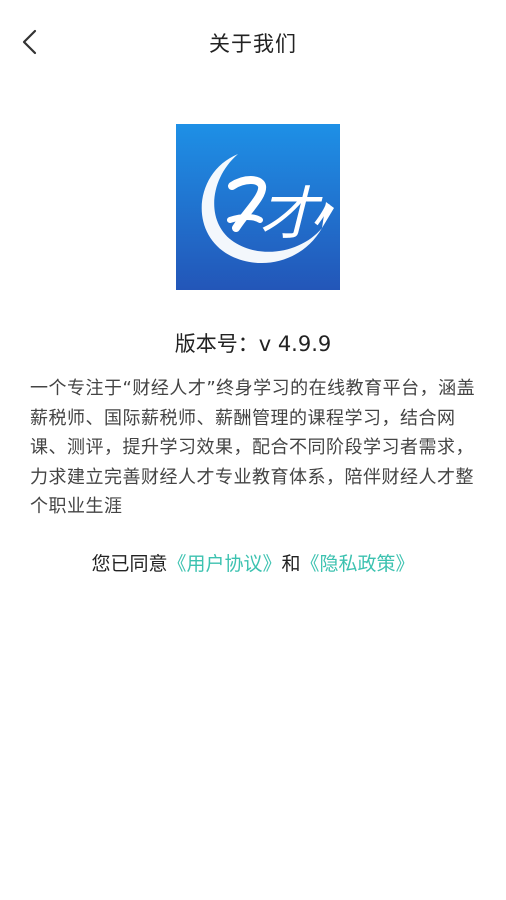  I want to click on page-title: 关于我们, so click(253, 44).